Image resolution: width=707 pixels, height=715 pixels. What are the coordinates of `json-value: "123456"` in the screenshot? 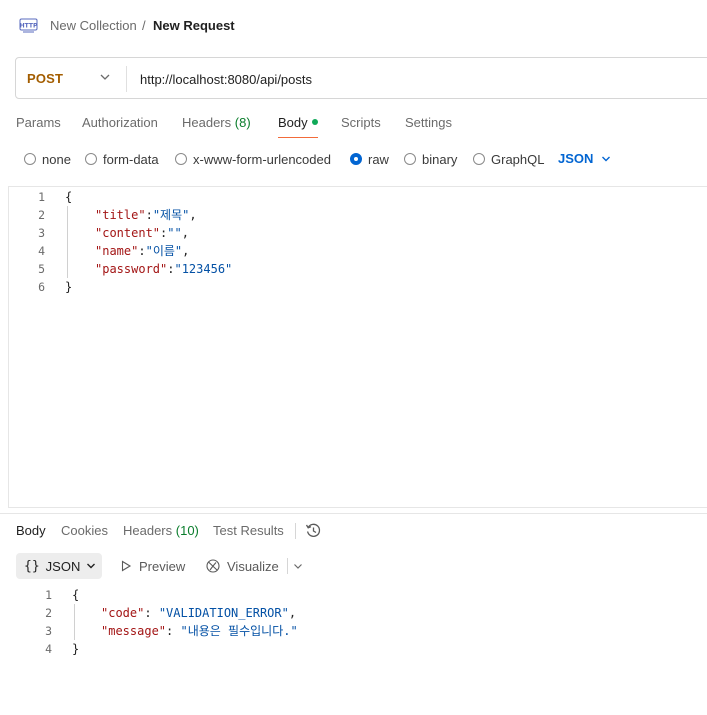 It's located at (203, 269).